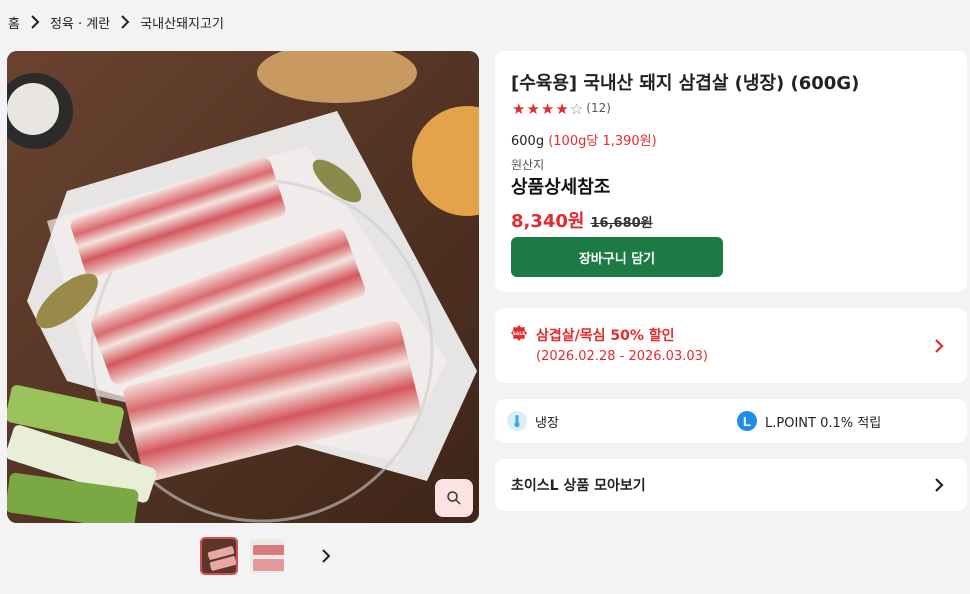  I want to click on svg-text: SALE, so click(519, 334).